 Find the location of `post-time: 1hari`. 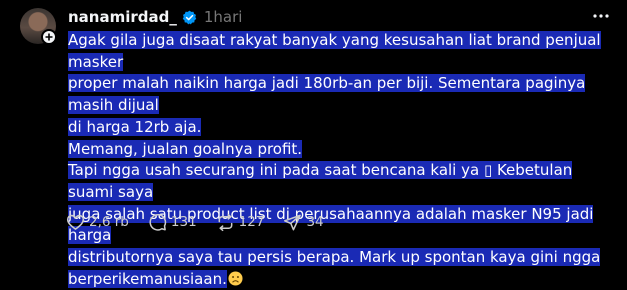

post-time: 1hari is located at coordinates (223, 17).